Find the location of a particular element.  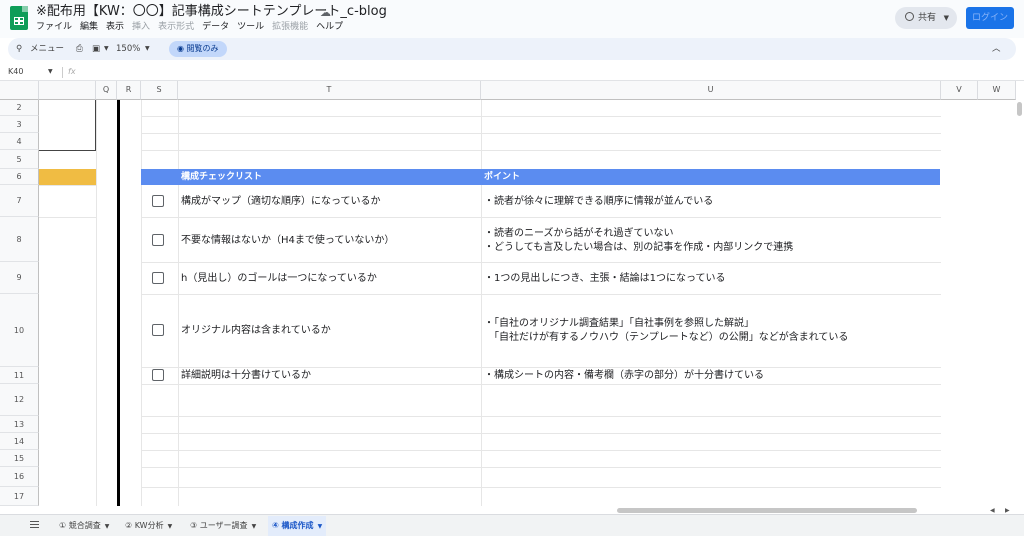

column-header-r: R is located at coordinates (129, 90).